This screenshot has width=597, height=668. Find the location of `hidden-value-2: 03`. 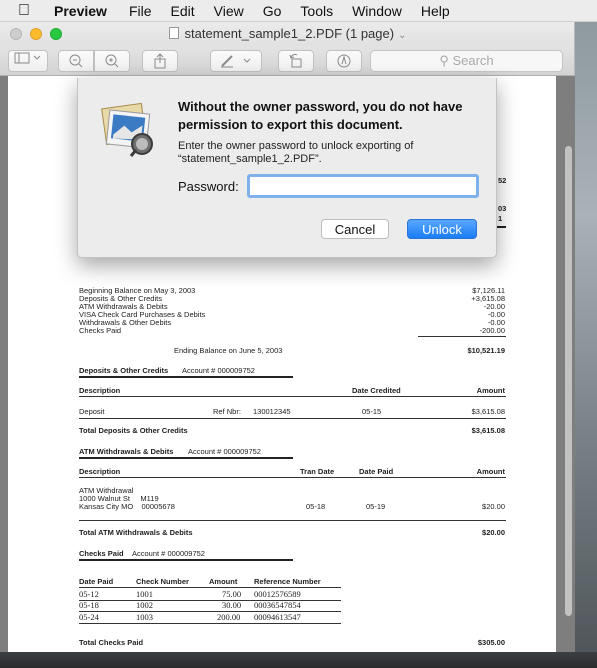

hidden-value-2: 03 is located at coordinates (502, 208).